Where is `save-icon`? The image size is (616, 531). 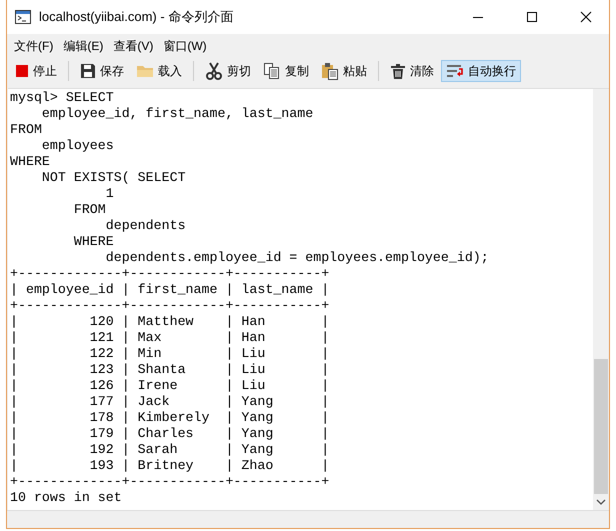
save-icon is located at coordinates (88, 71).